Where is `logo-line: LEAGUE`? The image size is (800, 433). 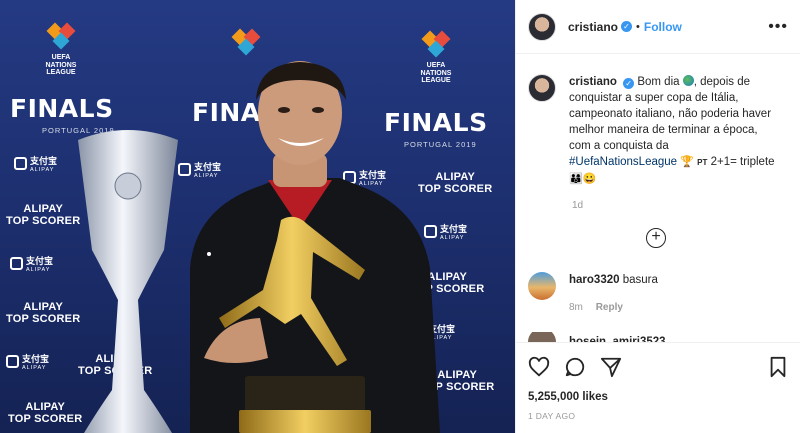 logo-line: LEAGUE is located at coordinates (61, 73).